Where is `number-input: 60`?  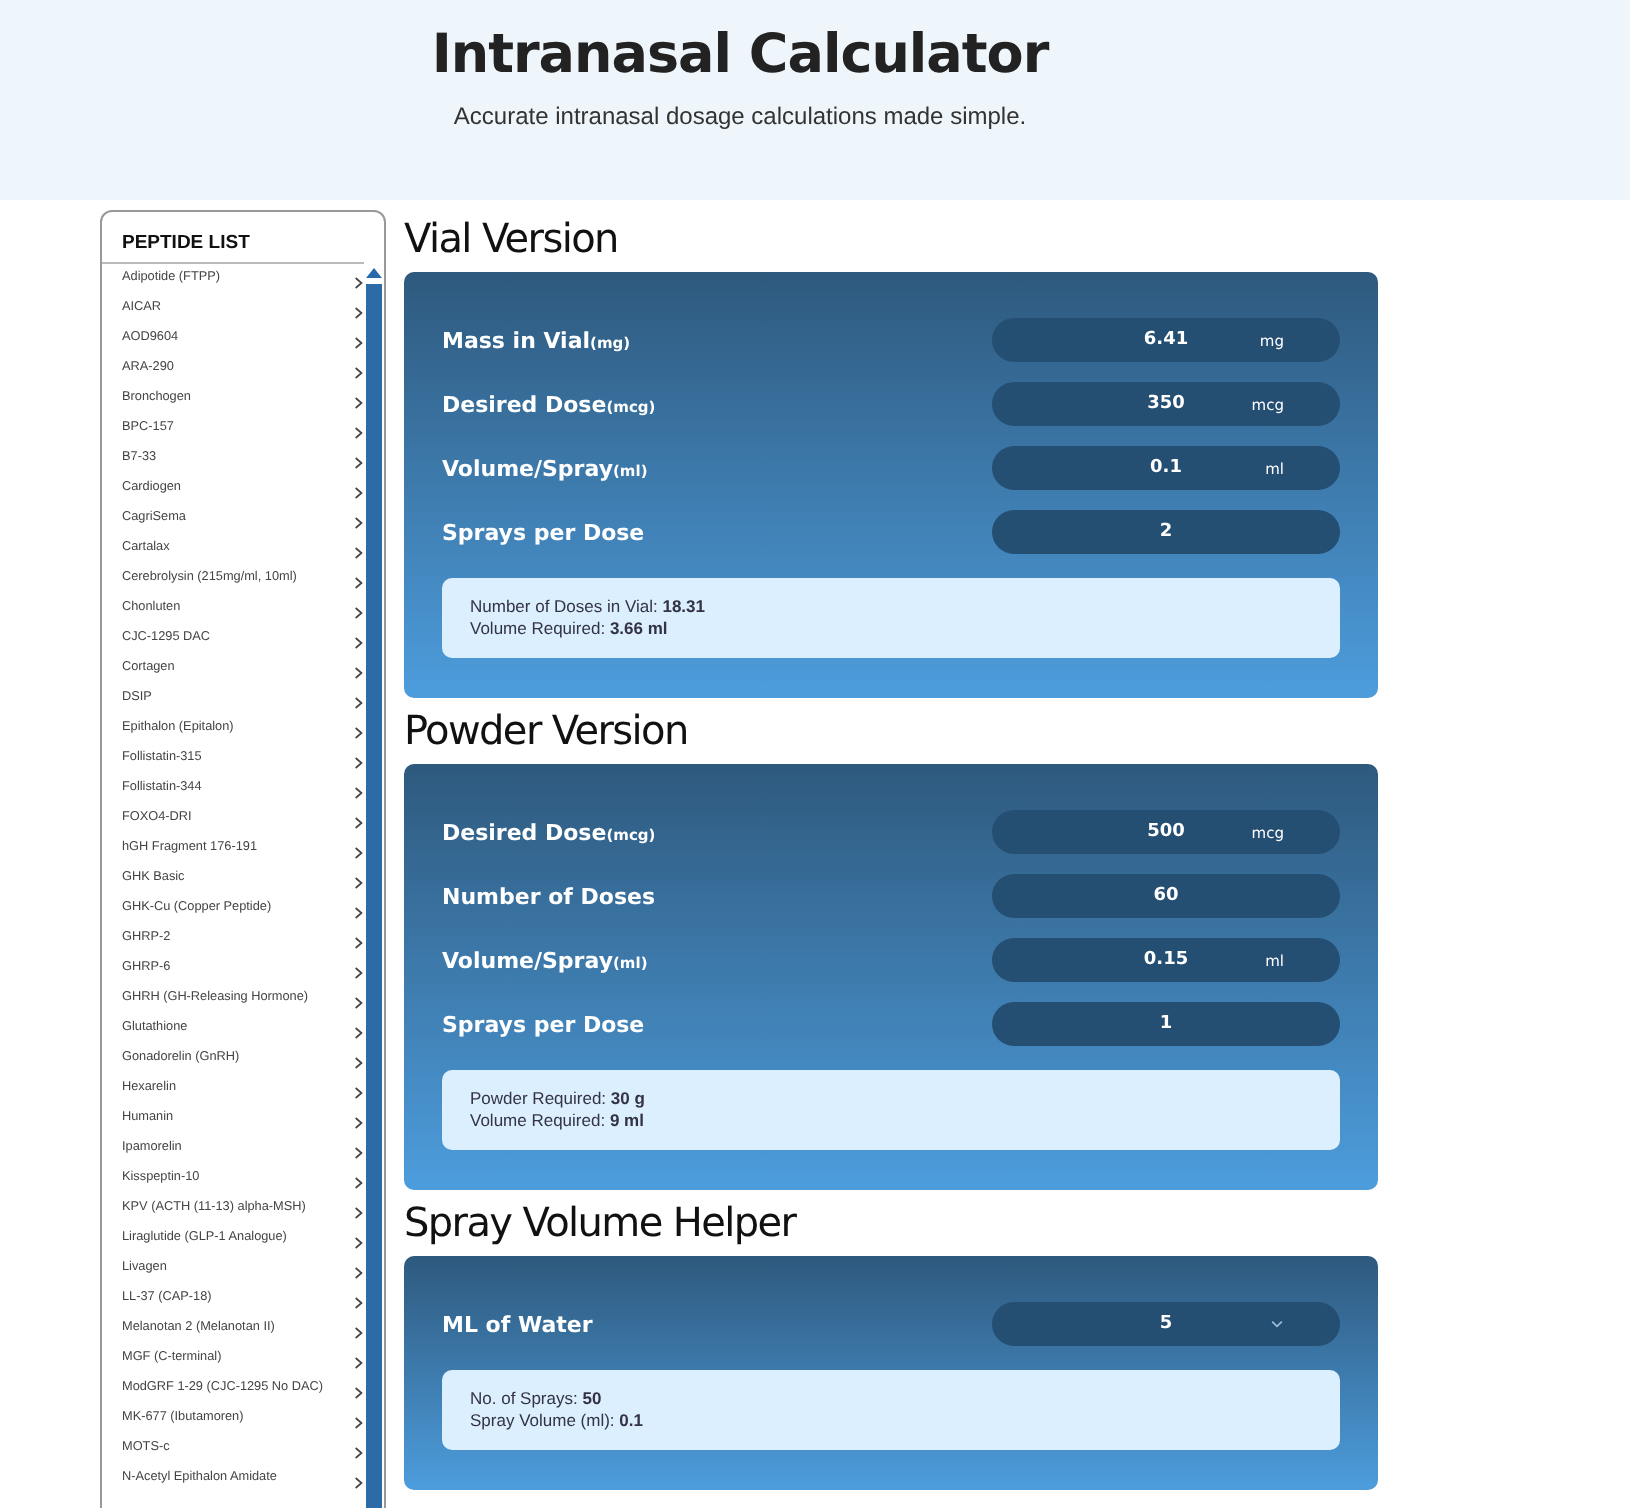
number-input: 60 is located at coordinates (1166, 896).